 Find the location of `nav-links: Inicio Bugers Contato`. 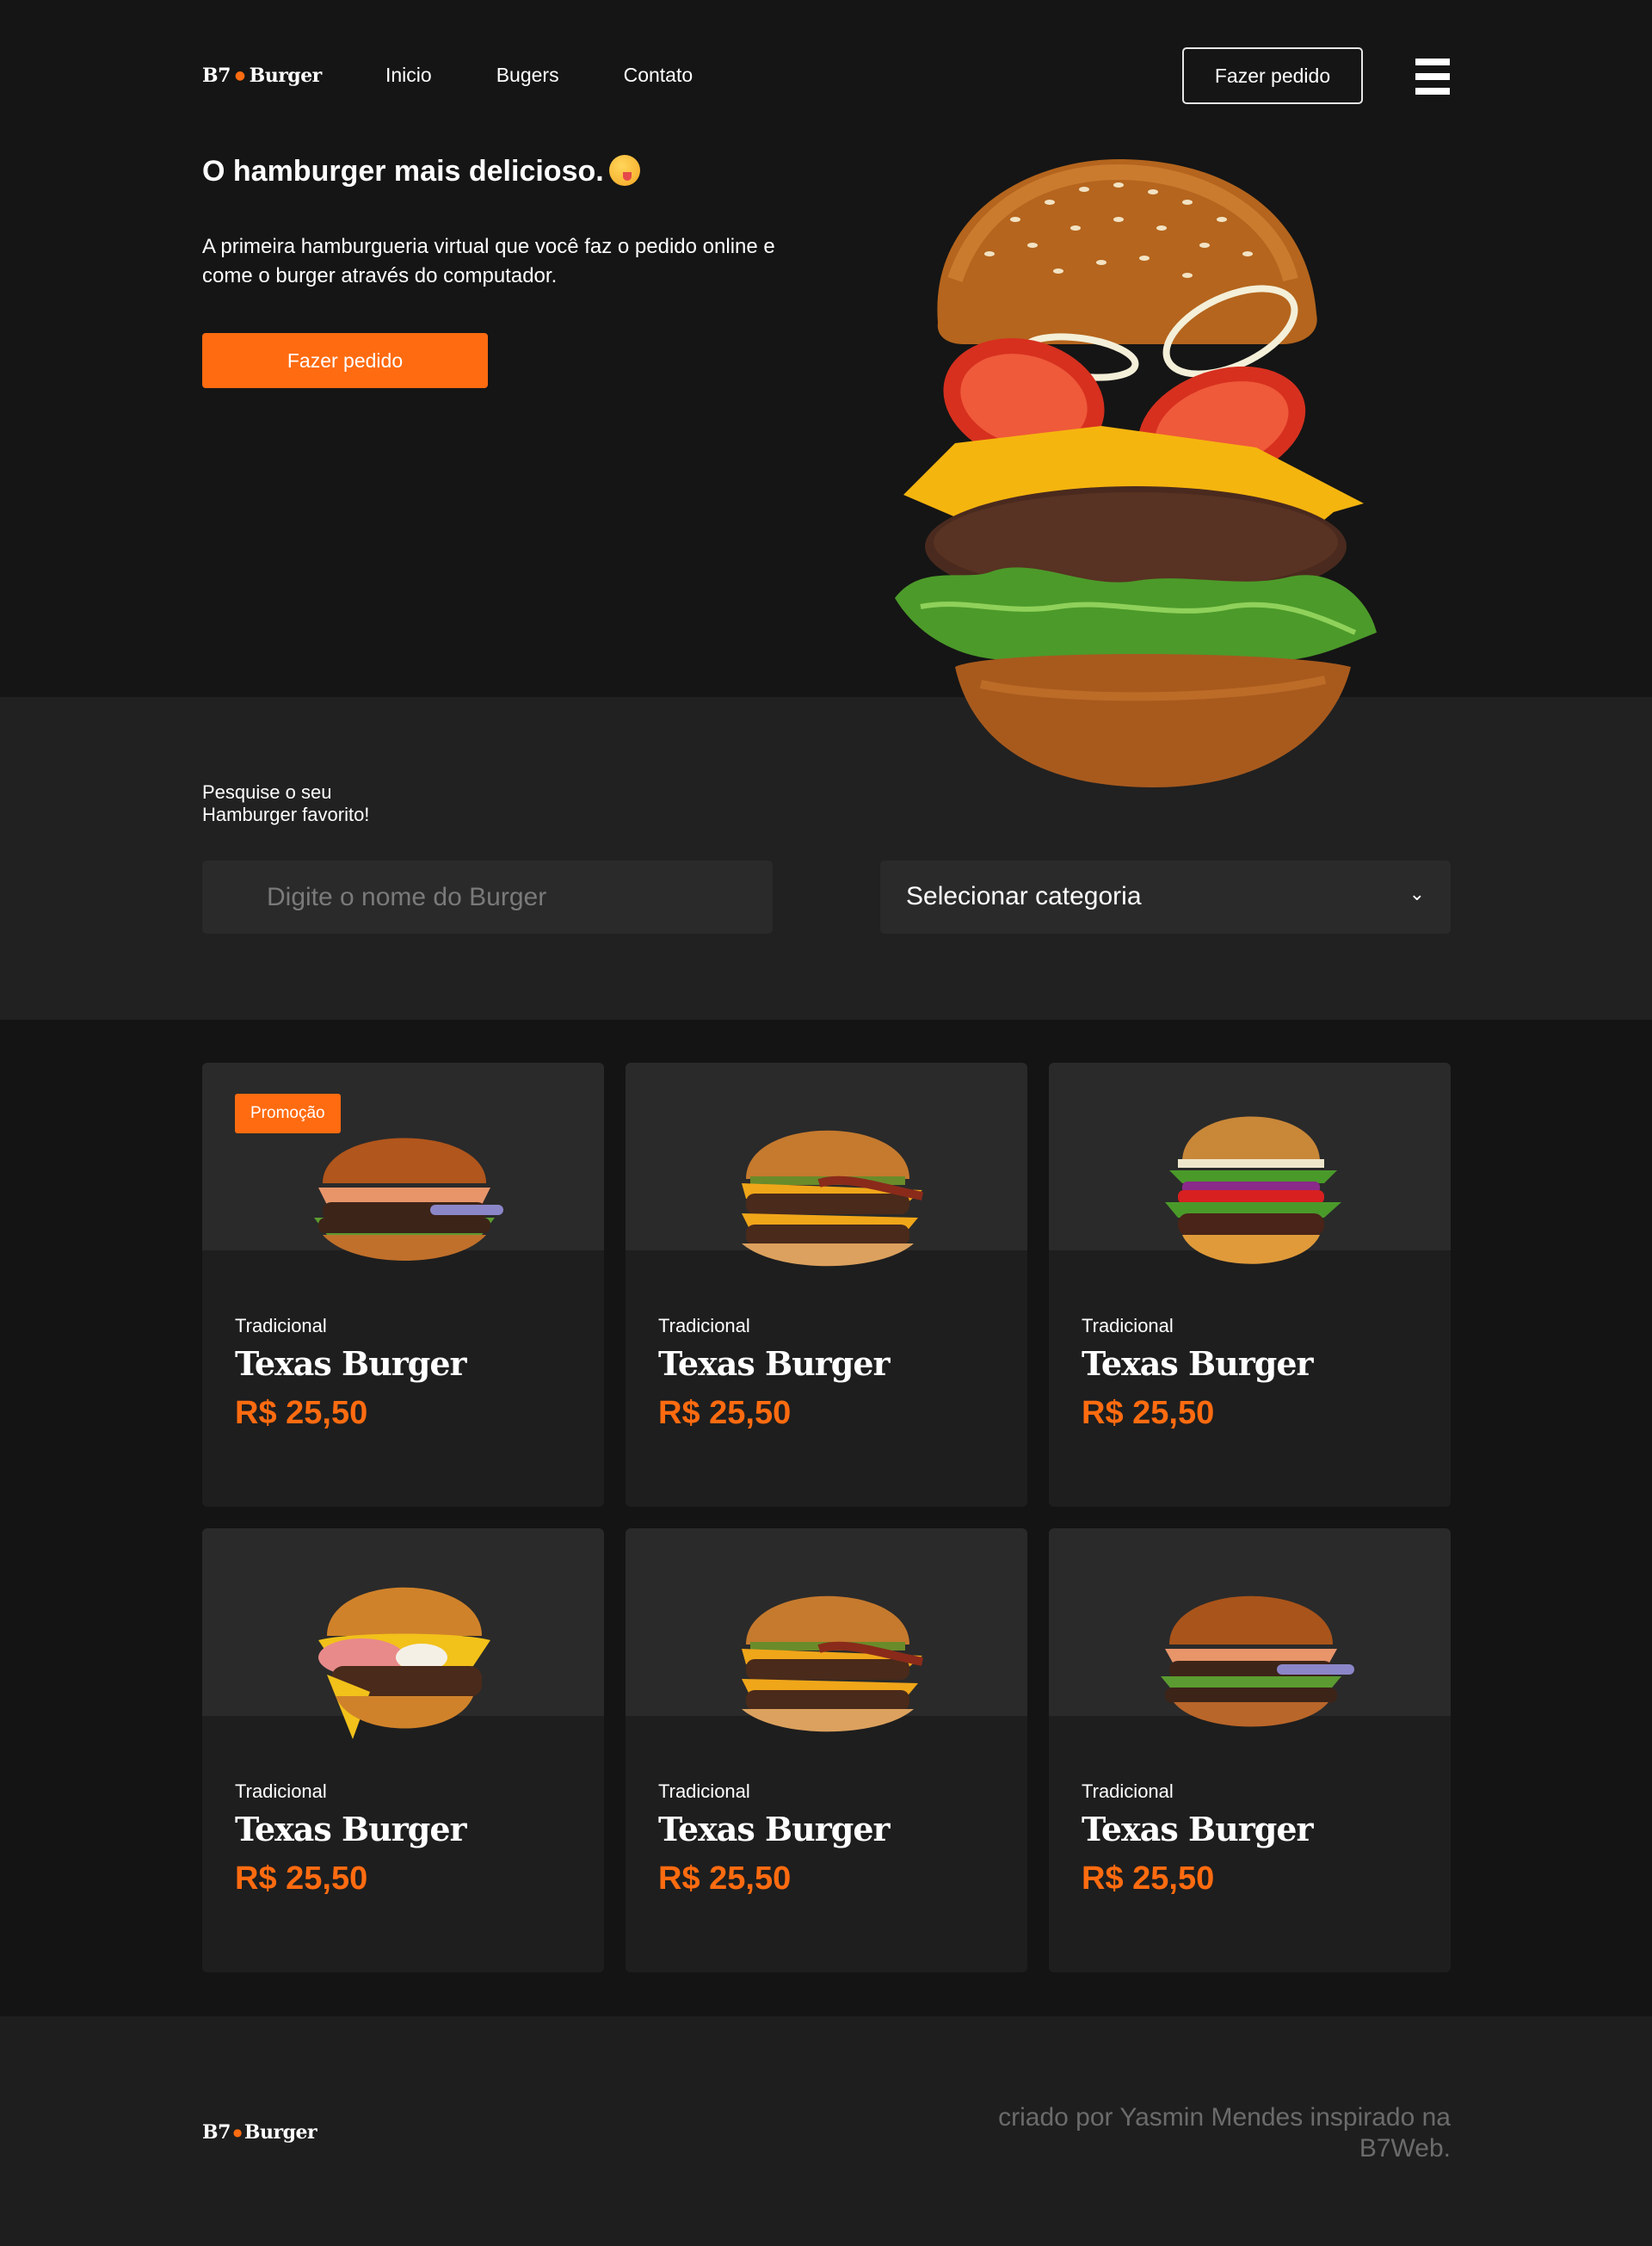

nav-links: Inicio Bugers Contato is located at coordinates (539, 75).